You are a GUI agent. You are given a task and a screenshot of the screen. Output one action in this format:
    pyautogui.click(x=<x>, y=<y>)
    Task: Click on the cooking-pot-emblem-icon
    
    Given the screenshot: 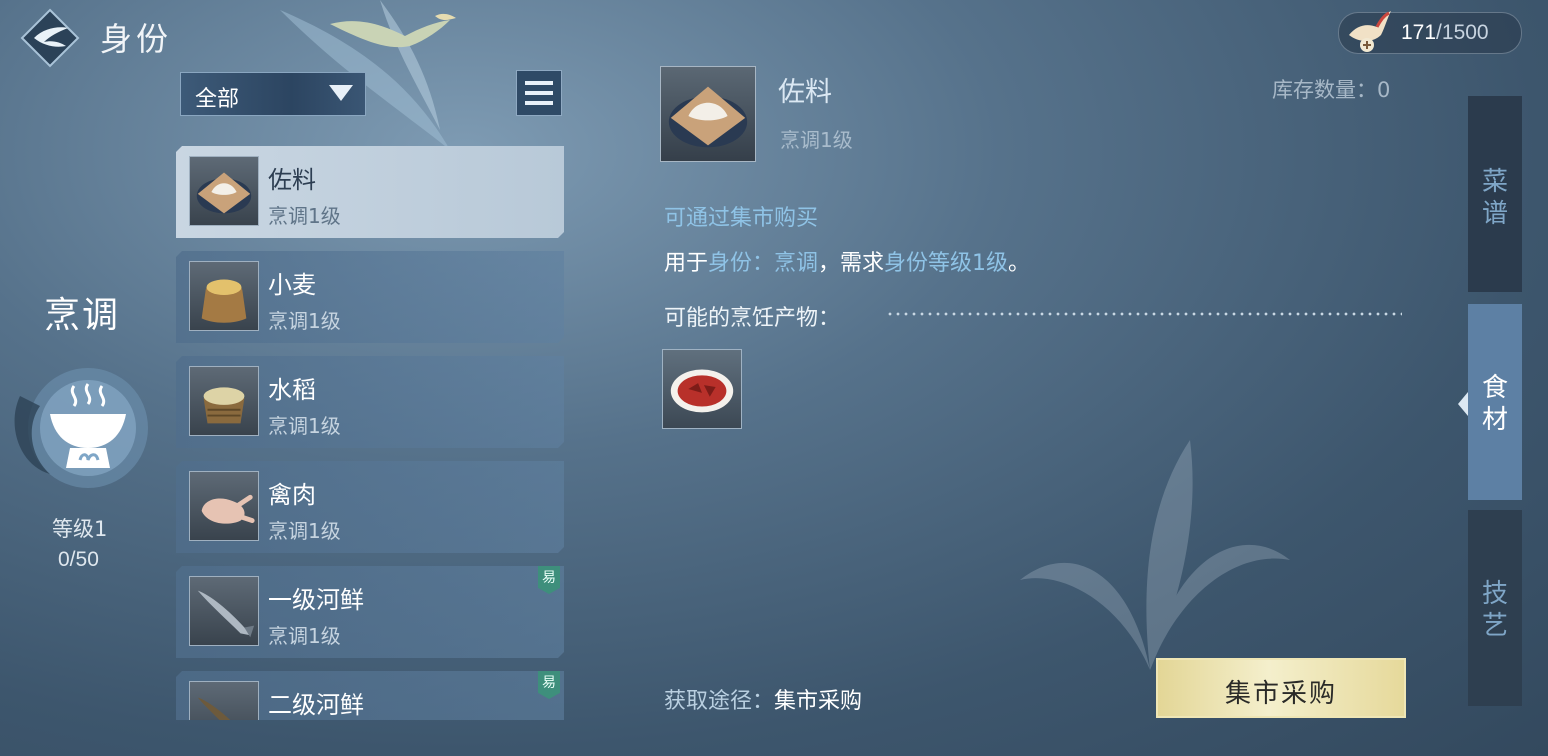 What is the action you would take?
    pyautogui.click(x=81, y=428)
    